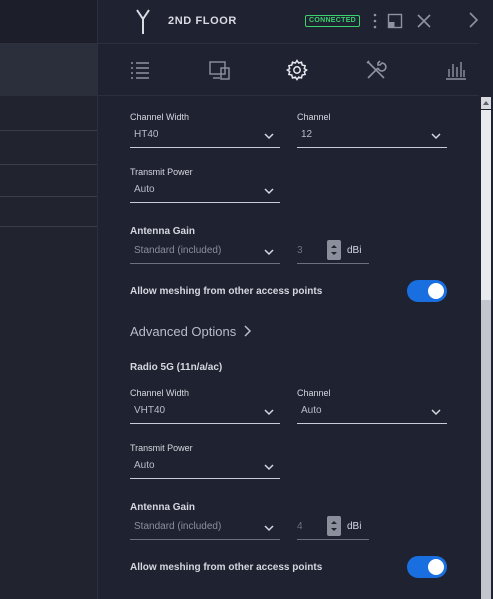 The height and width of the screenshot is (599, 493). What do you see at coordinates (144, 465) in the screenshot?
I see `transmit-power-5g-value: Auto` at bounding box center [144, 465].